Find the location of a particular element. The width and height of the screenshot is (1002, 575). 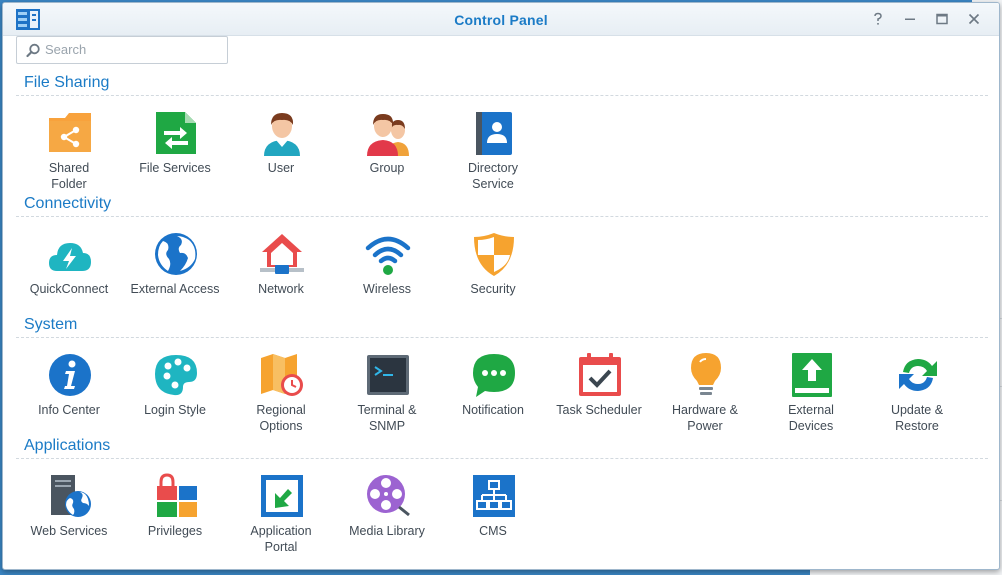

external-access-item: External Access is located at coordinates (175, 274).